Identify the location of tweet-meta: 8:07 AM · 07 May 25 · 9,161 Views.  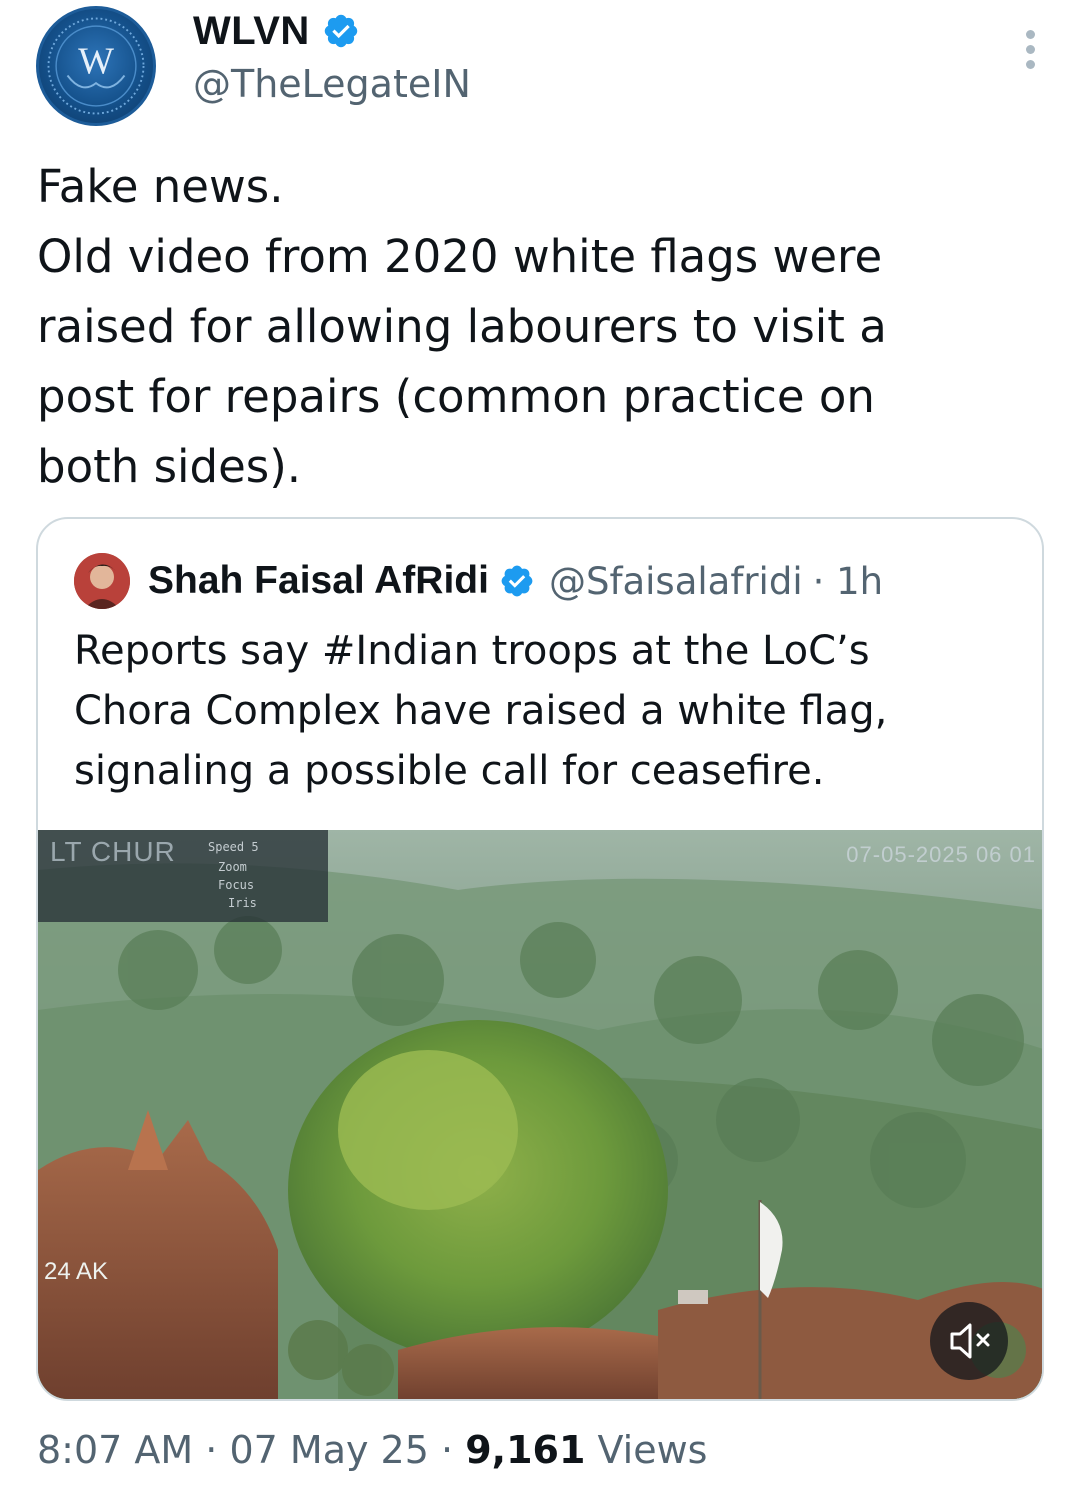
(372, 1450).